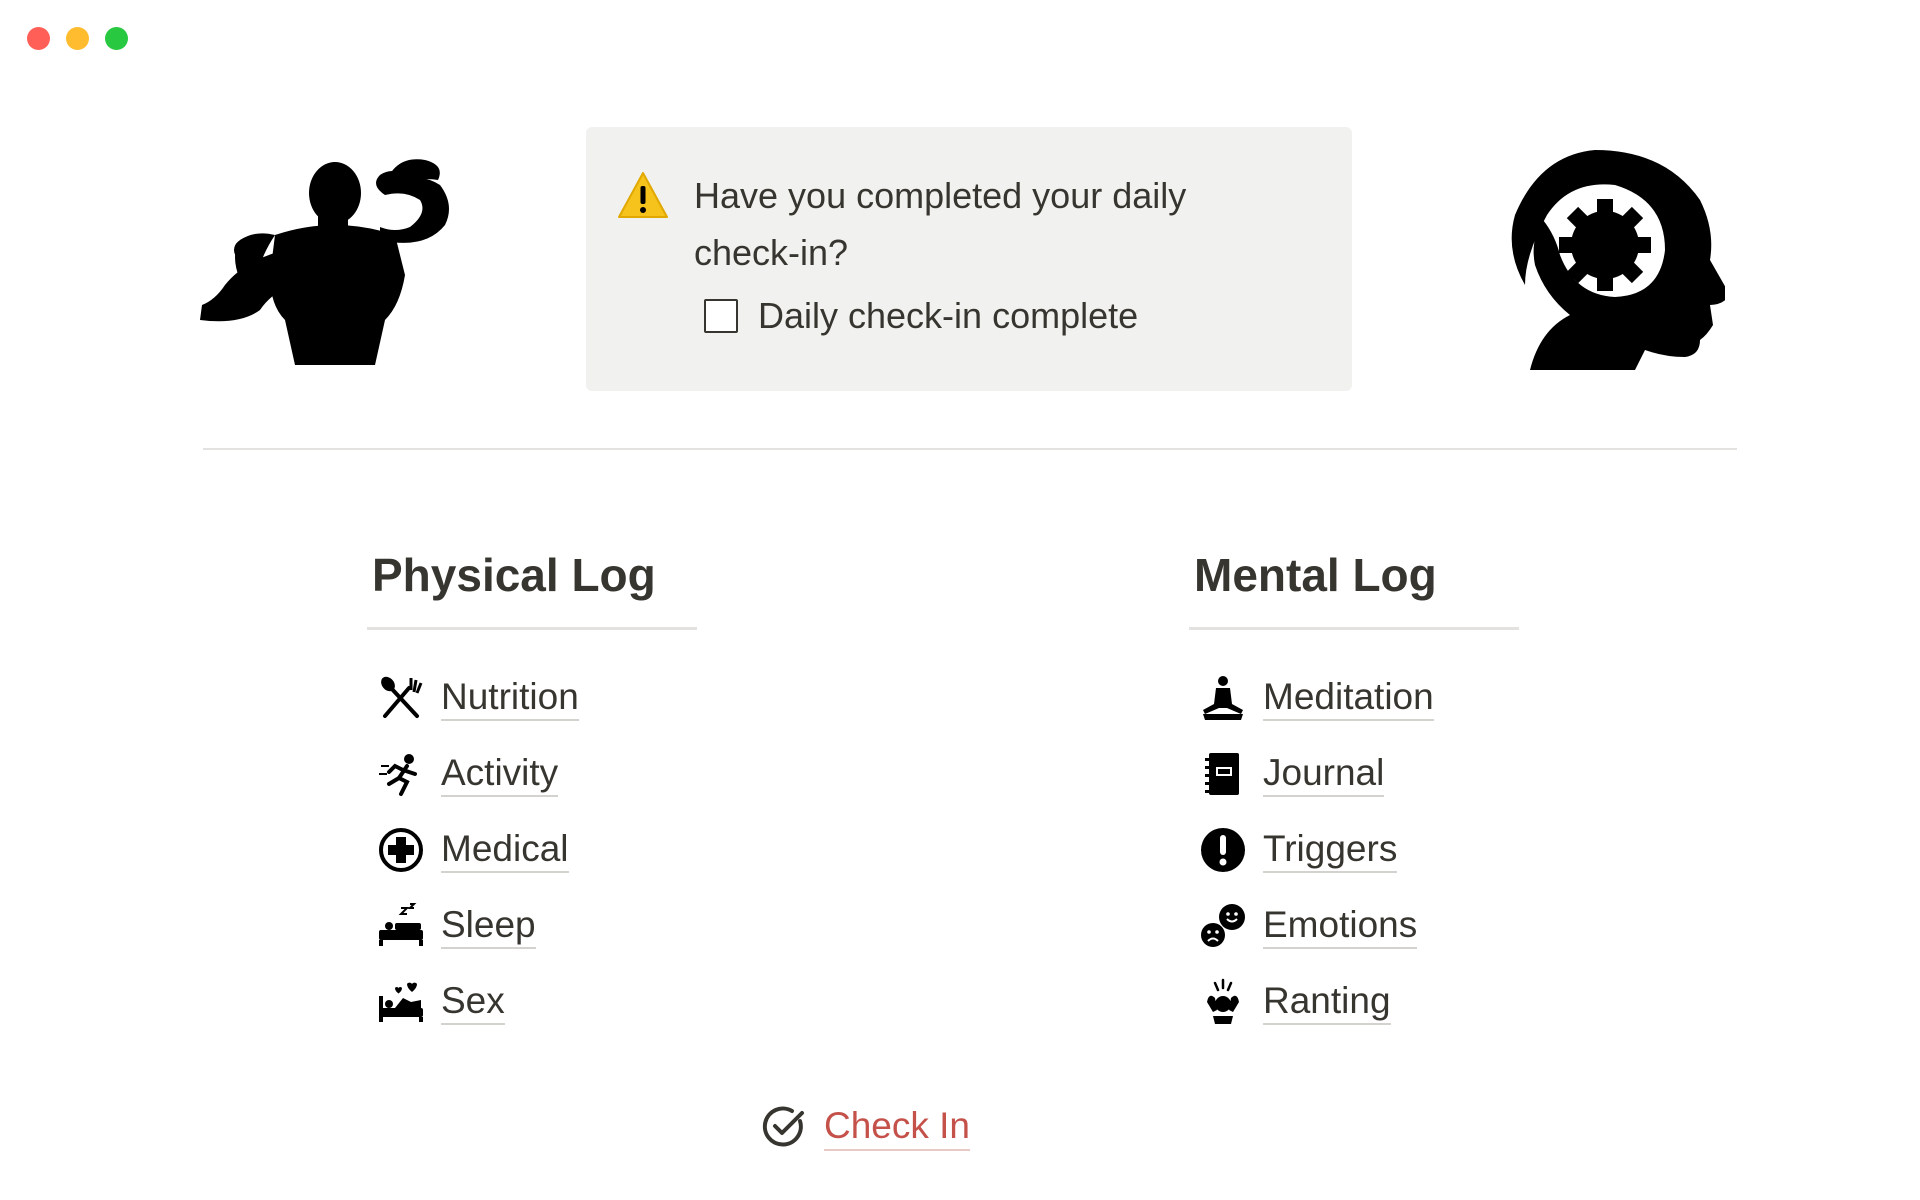 This screenshot has width=1920, height=1200. I want to click on physical-log-heading: Physical Log, so click(514, 575).